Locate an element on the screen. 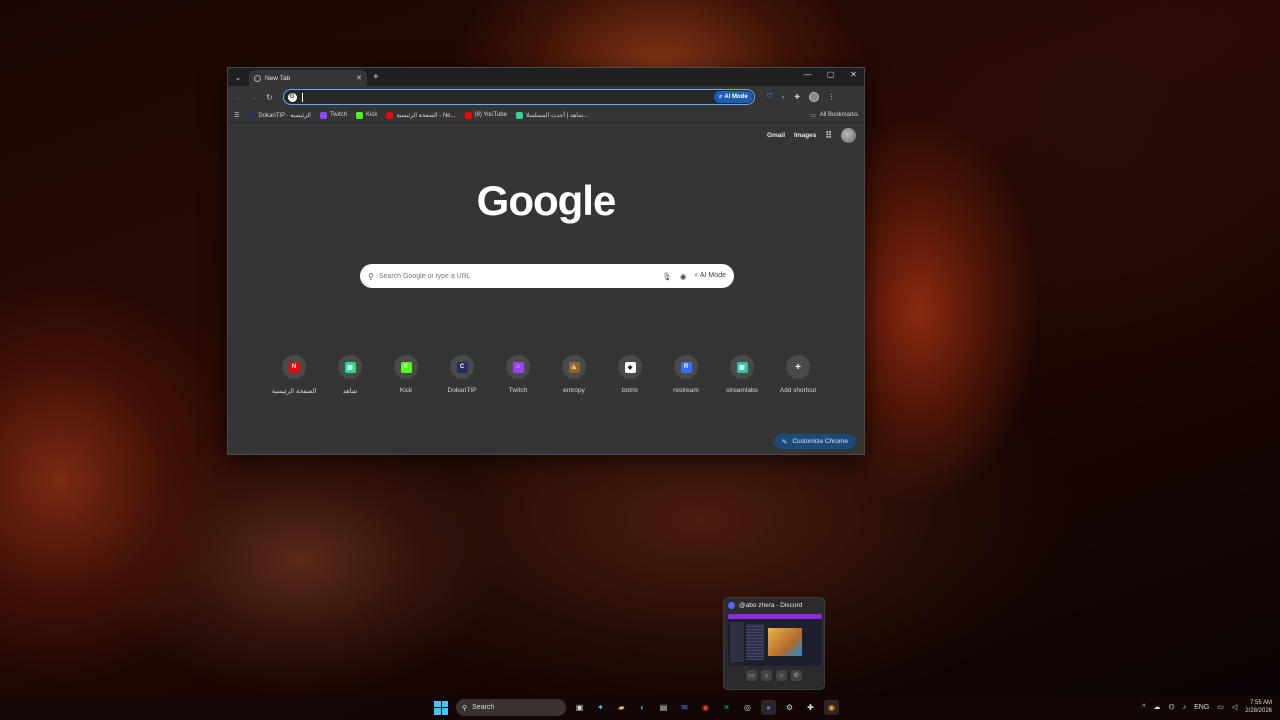 This screenshot has height=720, width=1280. microphone-icon: 🎙︎ is located at coordinates (667, 276).